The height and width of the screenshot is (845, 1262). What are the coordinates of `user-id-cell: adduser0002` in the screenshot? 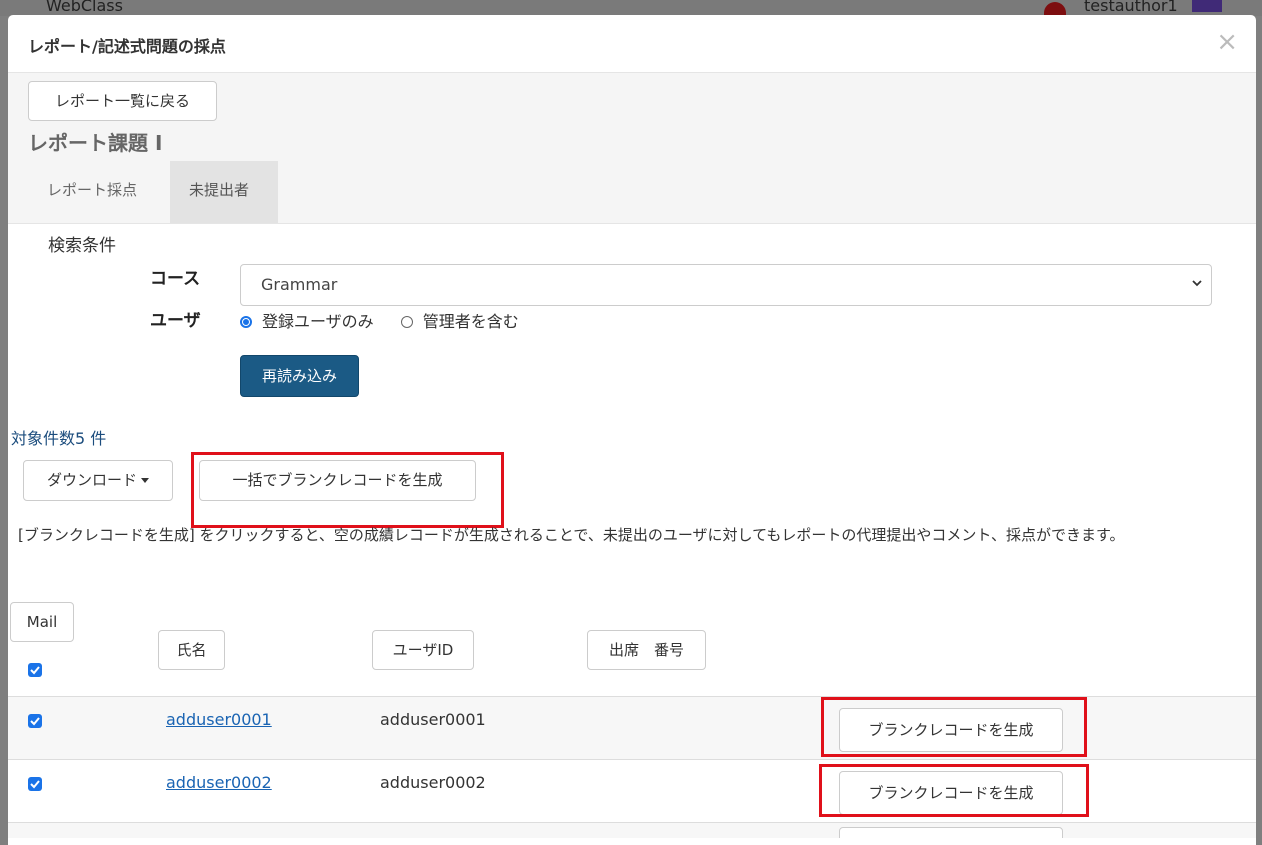 It's located at (433, 782).